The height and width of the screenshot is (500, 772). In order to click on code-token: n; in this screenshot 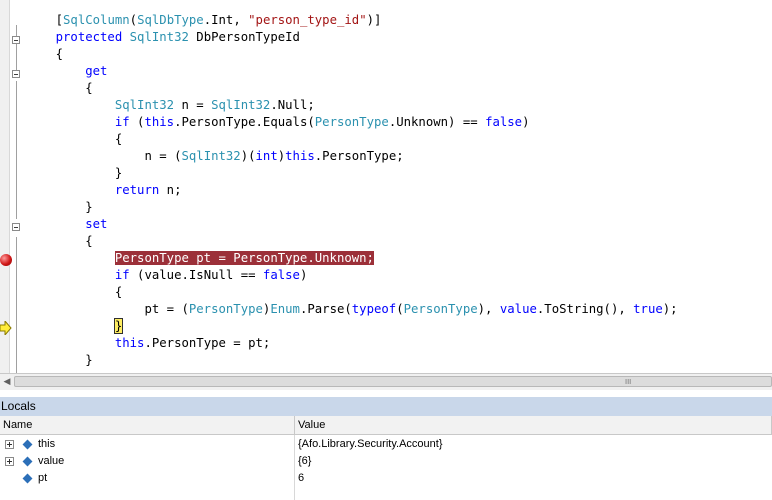, I will do `click(170, 190)`.